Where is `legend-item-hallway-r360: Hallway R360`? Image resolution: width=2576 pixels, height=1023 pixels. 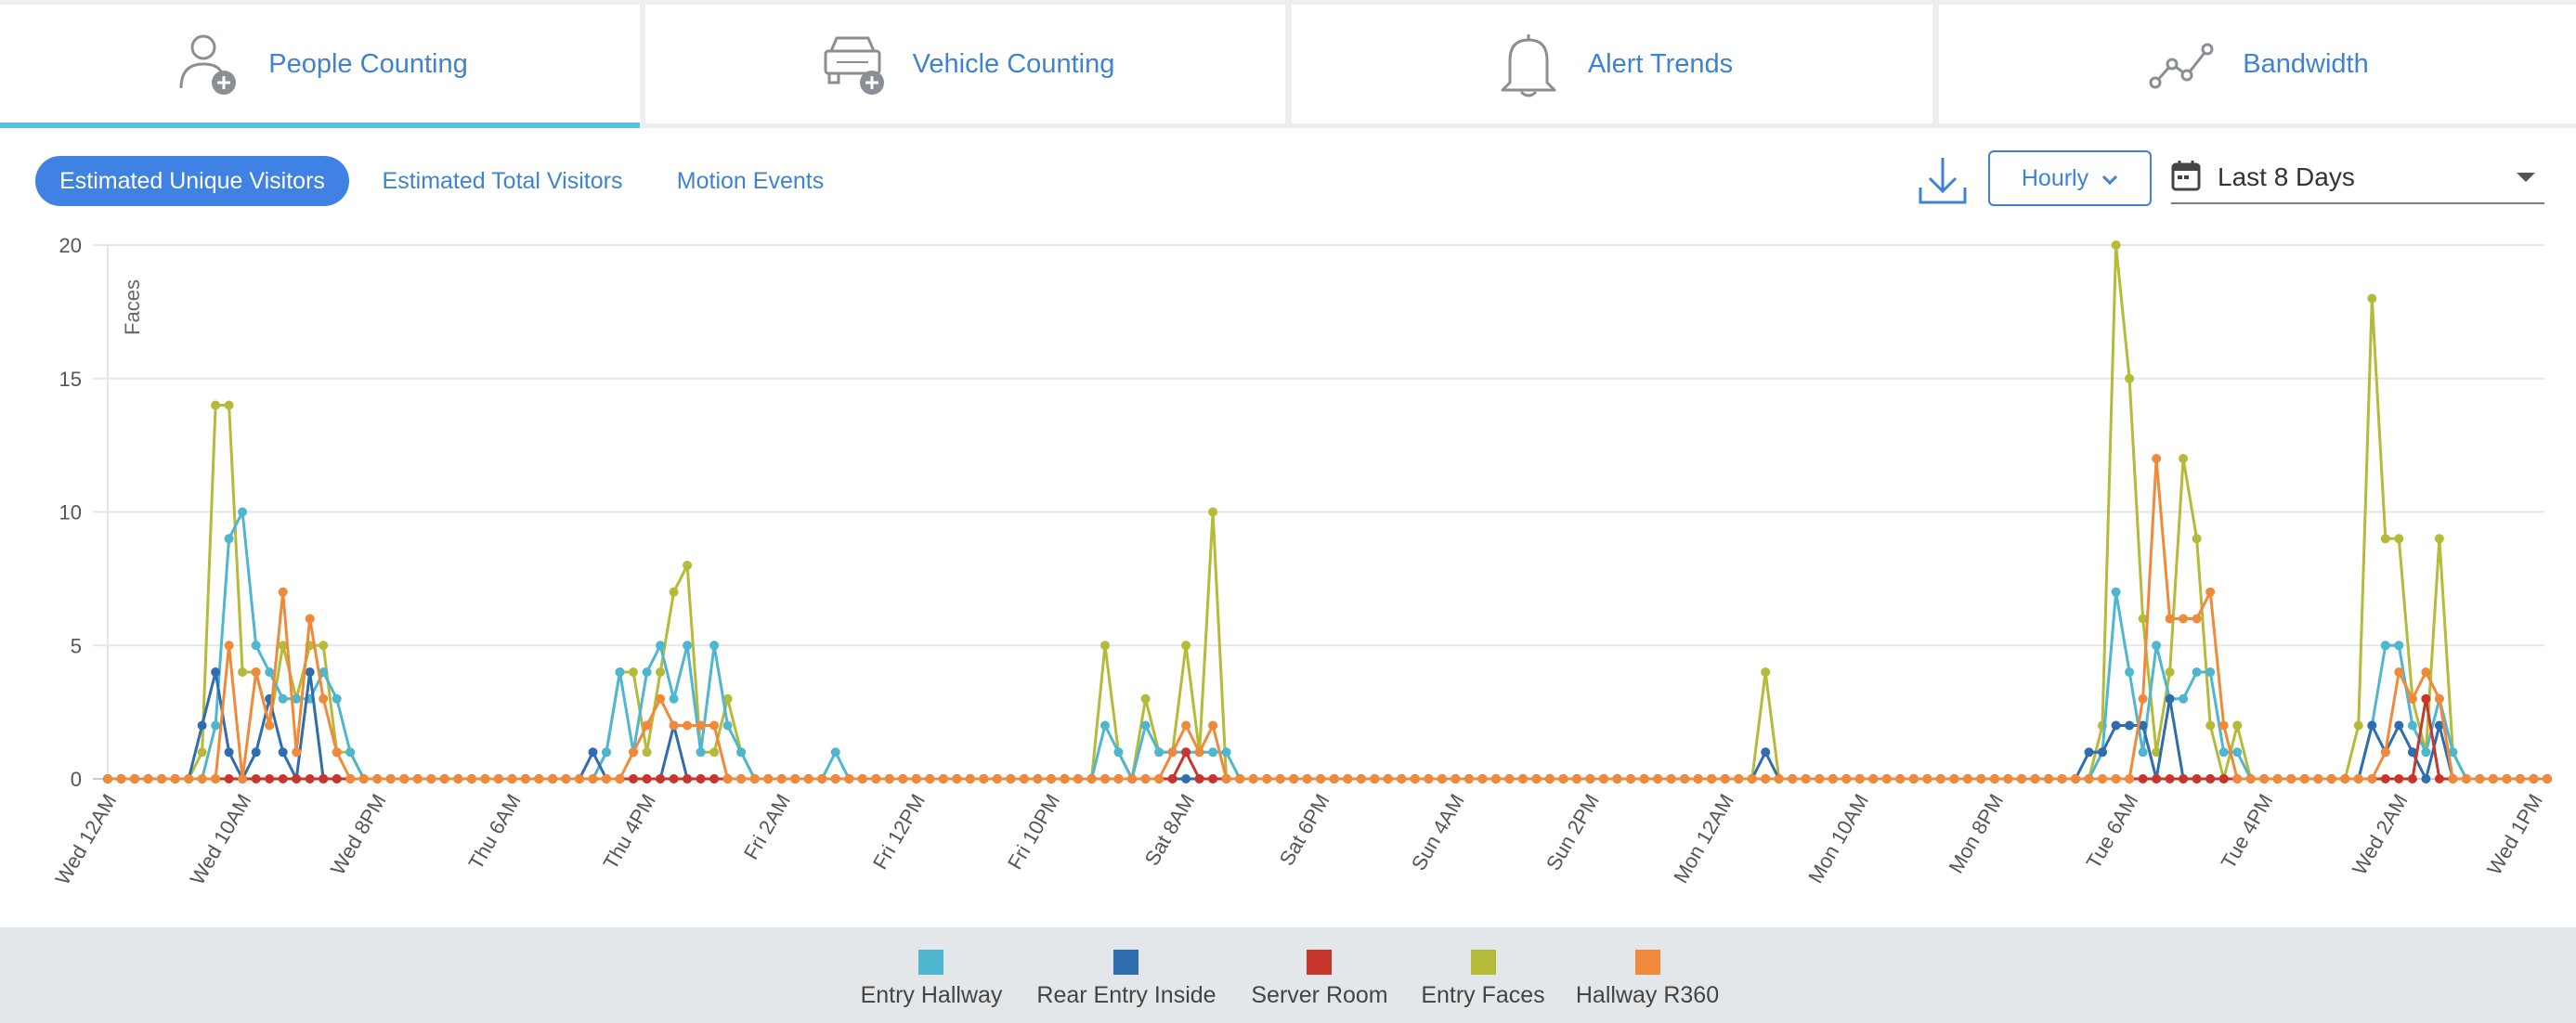 legend-item-hallway-r360: Hallway R360 is located at coordinates (1648, 979).